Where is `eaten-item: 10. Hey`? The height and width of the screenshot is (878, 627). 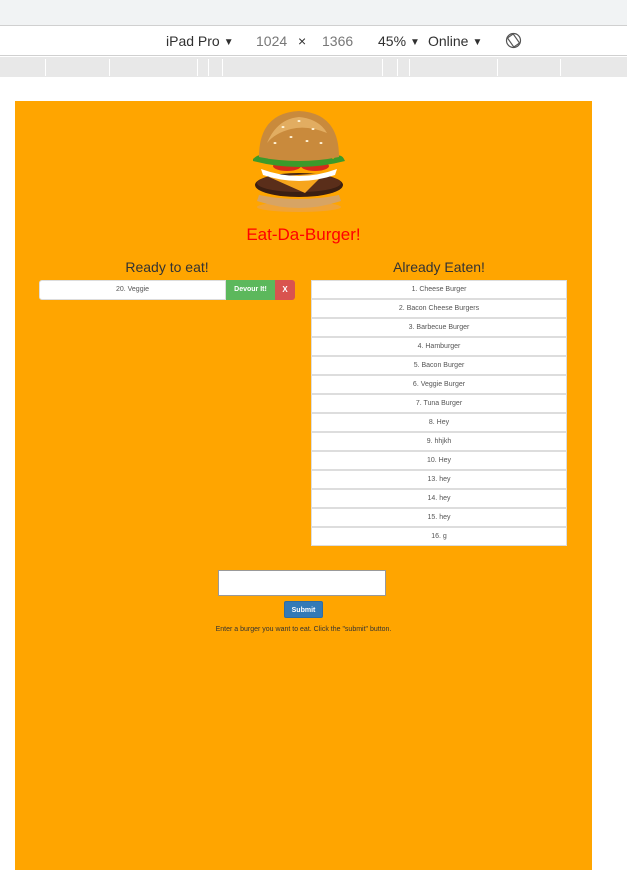
eaten-item: 10. Hey is located at coordinates (439, 460).